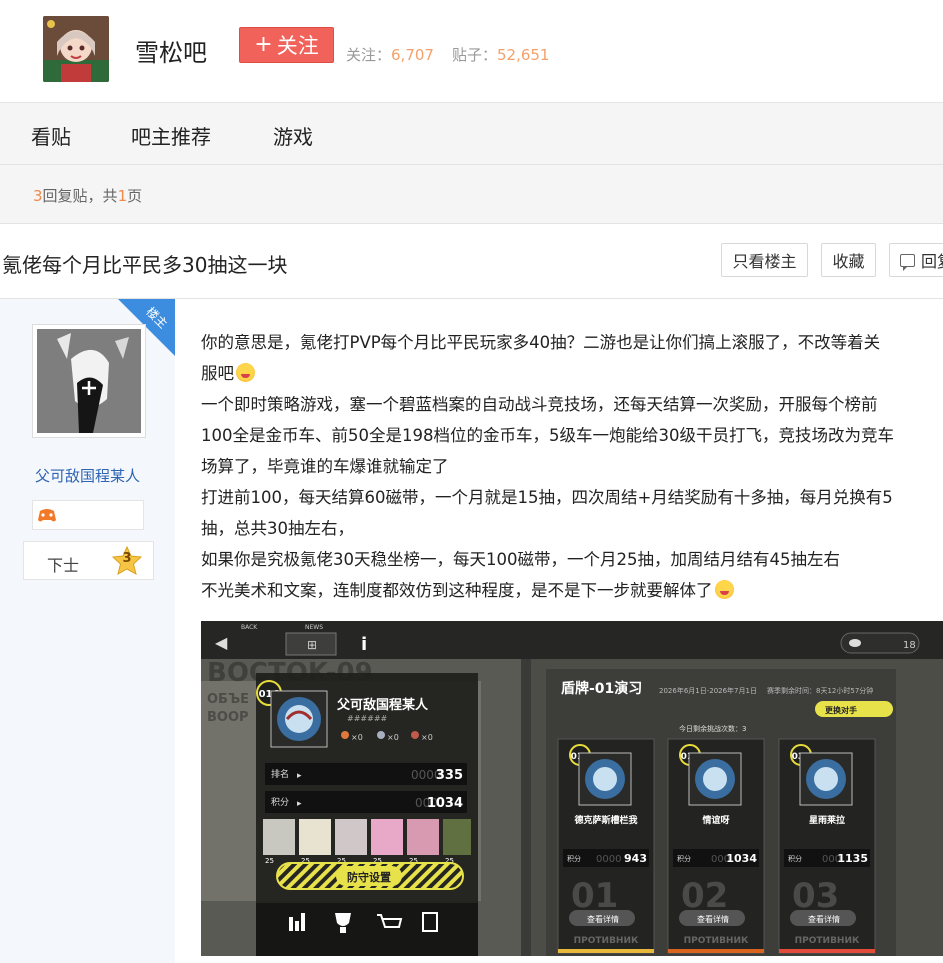  Describe the element at coordinates (447, 54) in the screenshot. I see `forum-stats: 关注：6,707 贴子：52,651` at that location.